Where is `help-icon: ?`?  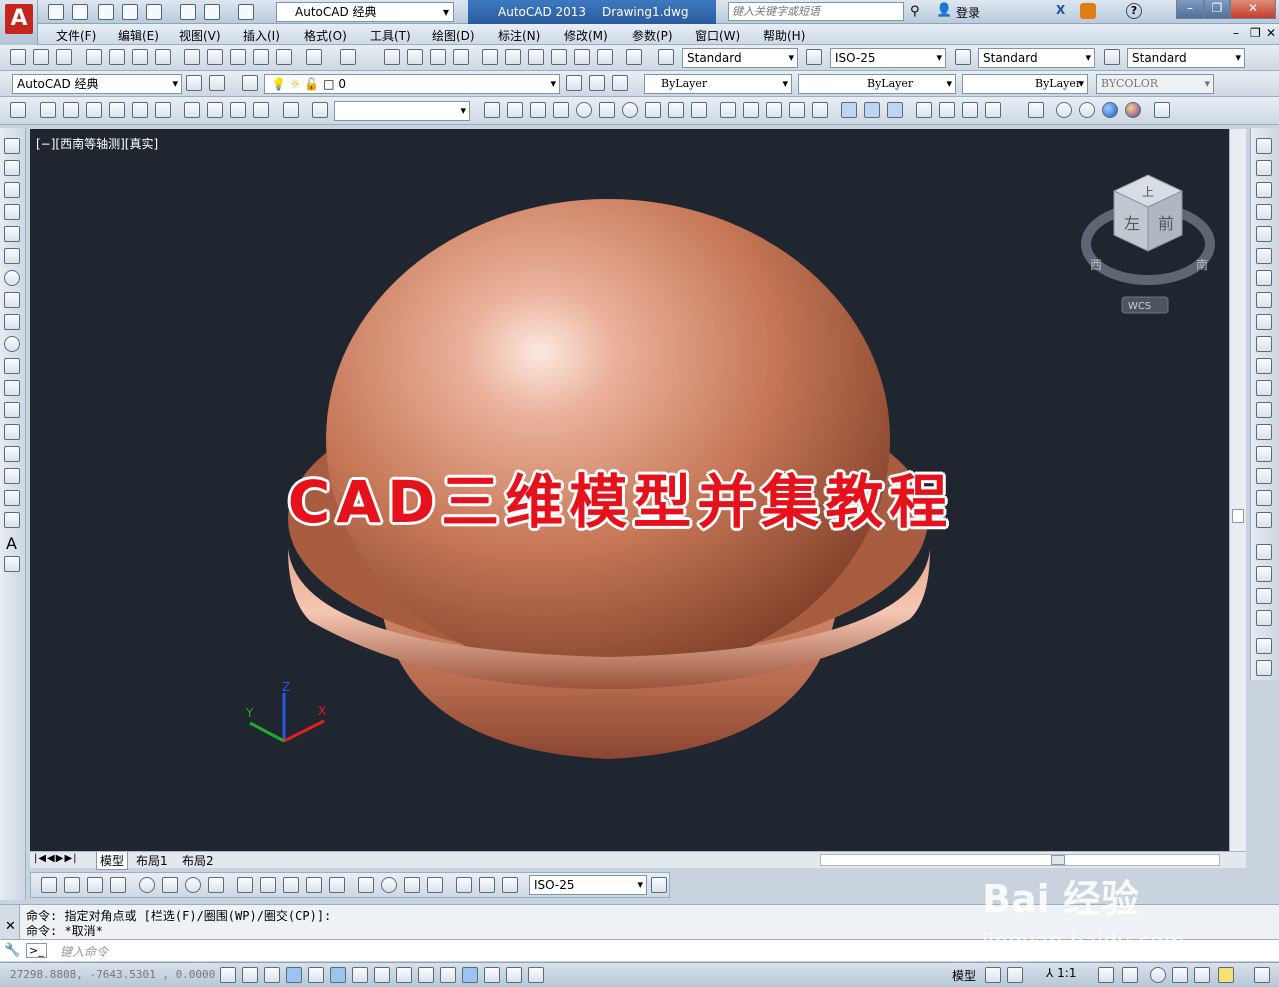
help-icon: ? is located at coordinates (1134, 11).